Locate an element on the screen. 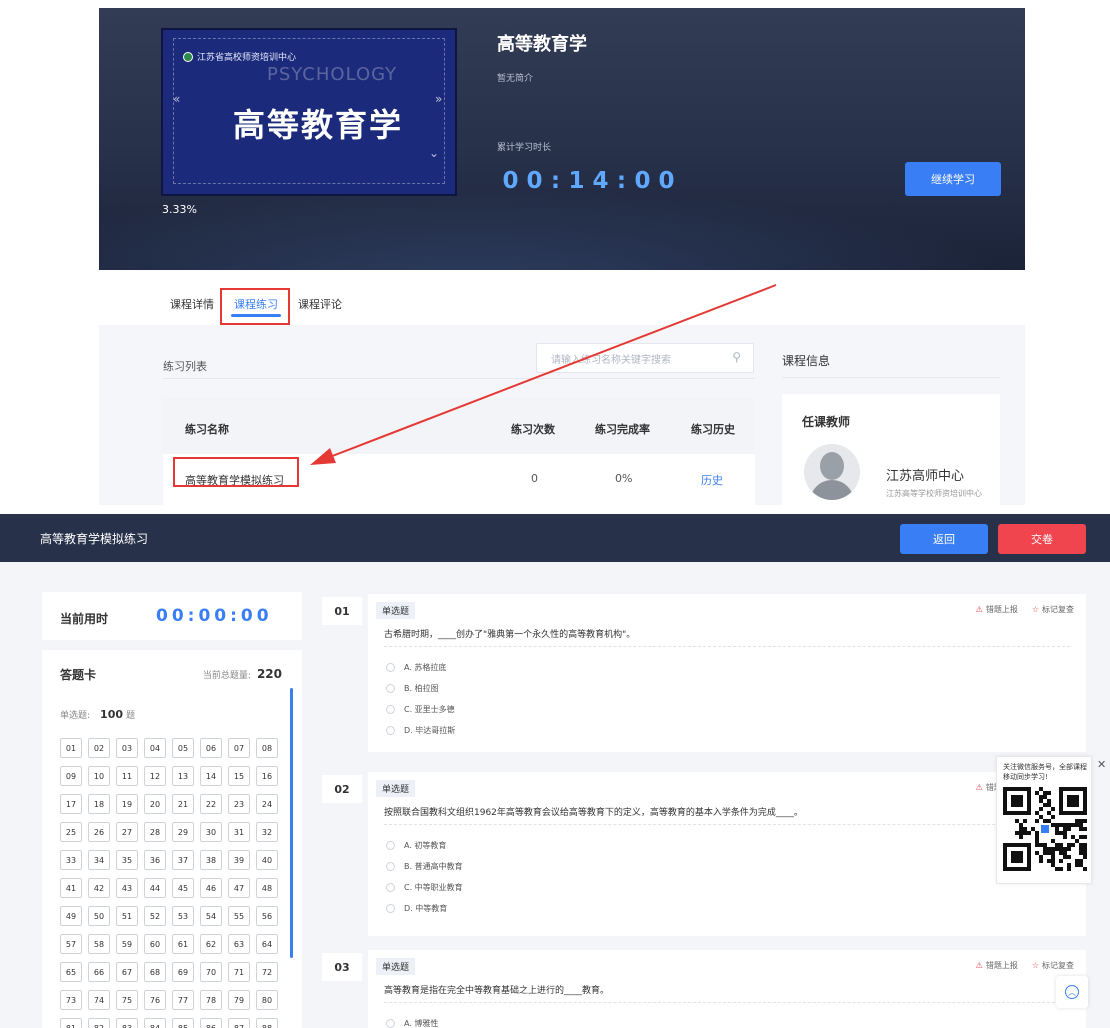 Image resolution: width=1110 pixels, height=1028 pixels. question-number-button: 69 is located at coordinates (183, 972).